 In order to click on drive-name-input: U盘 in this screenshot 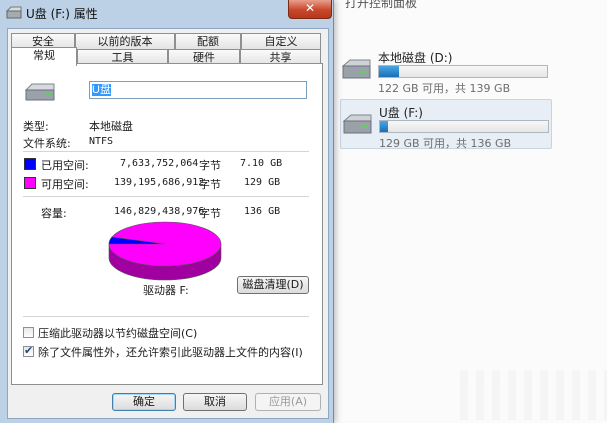, I will do `click(198, 90)`.